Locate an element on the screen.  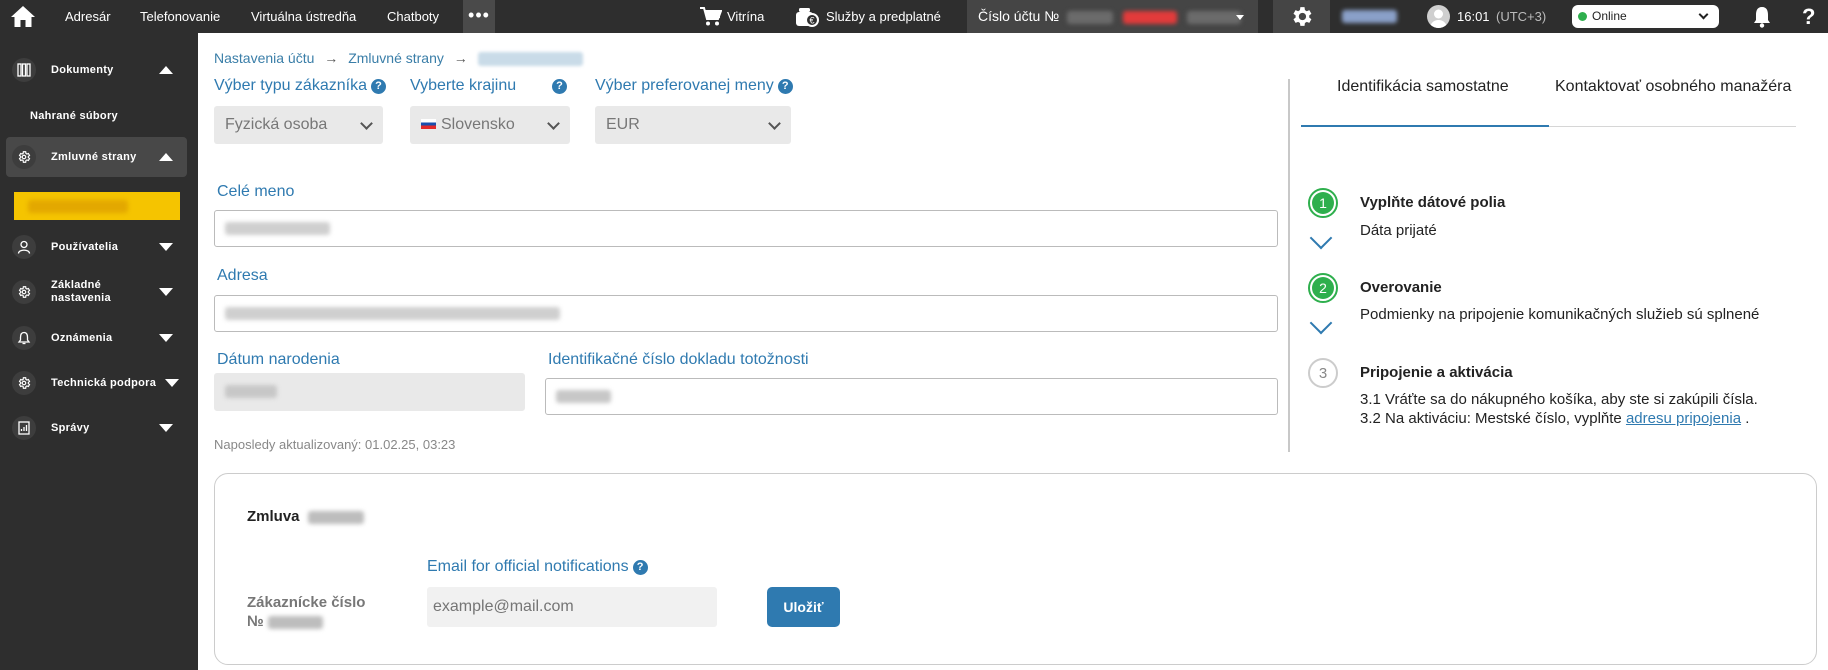
step-1-text: Dáta prijaté is located at coordinates (1398, 230).